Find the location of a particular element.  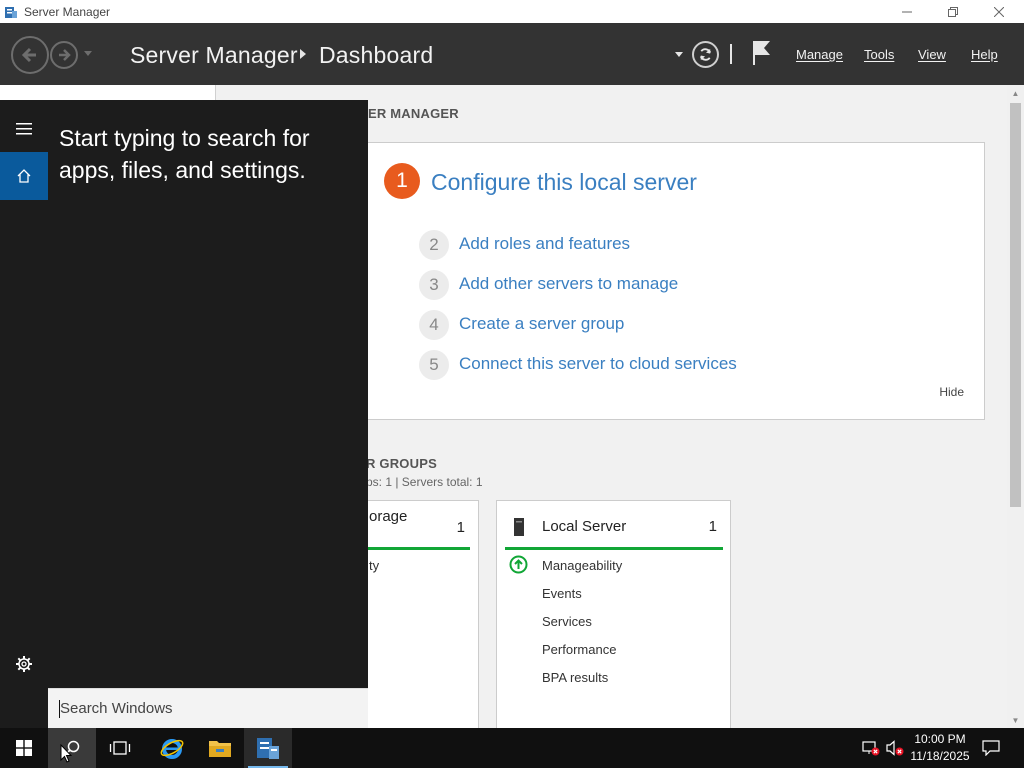

internet-explorer-icon is located at coordinates (172, 749).